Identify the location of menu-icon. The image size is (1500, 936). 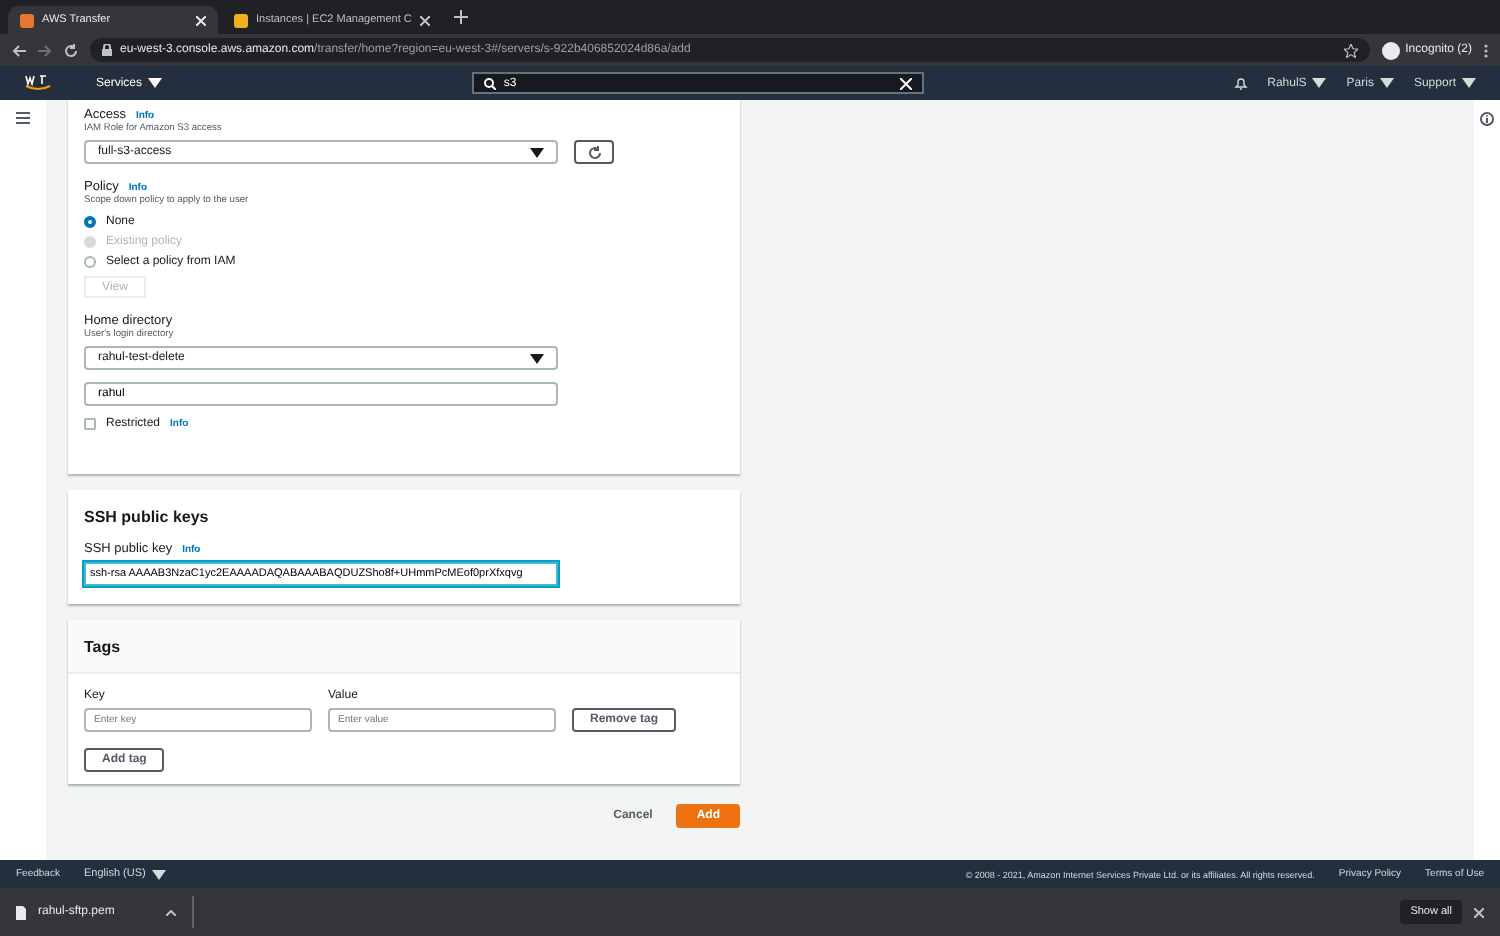
(23, 118).